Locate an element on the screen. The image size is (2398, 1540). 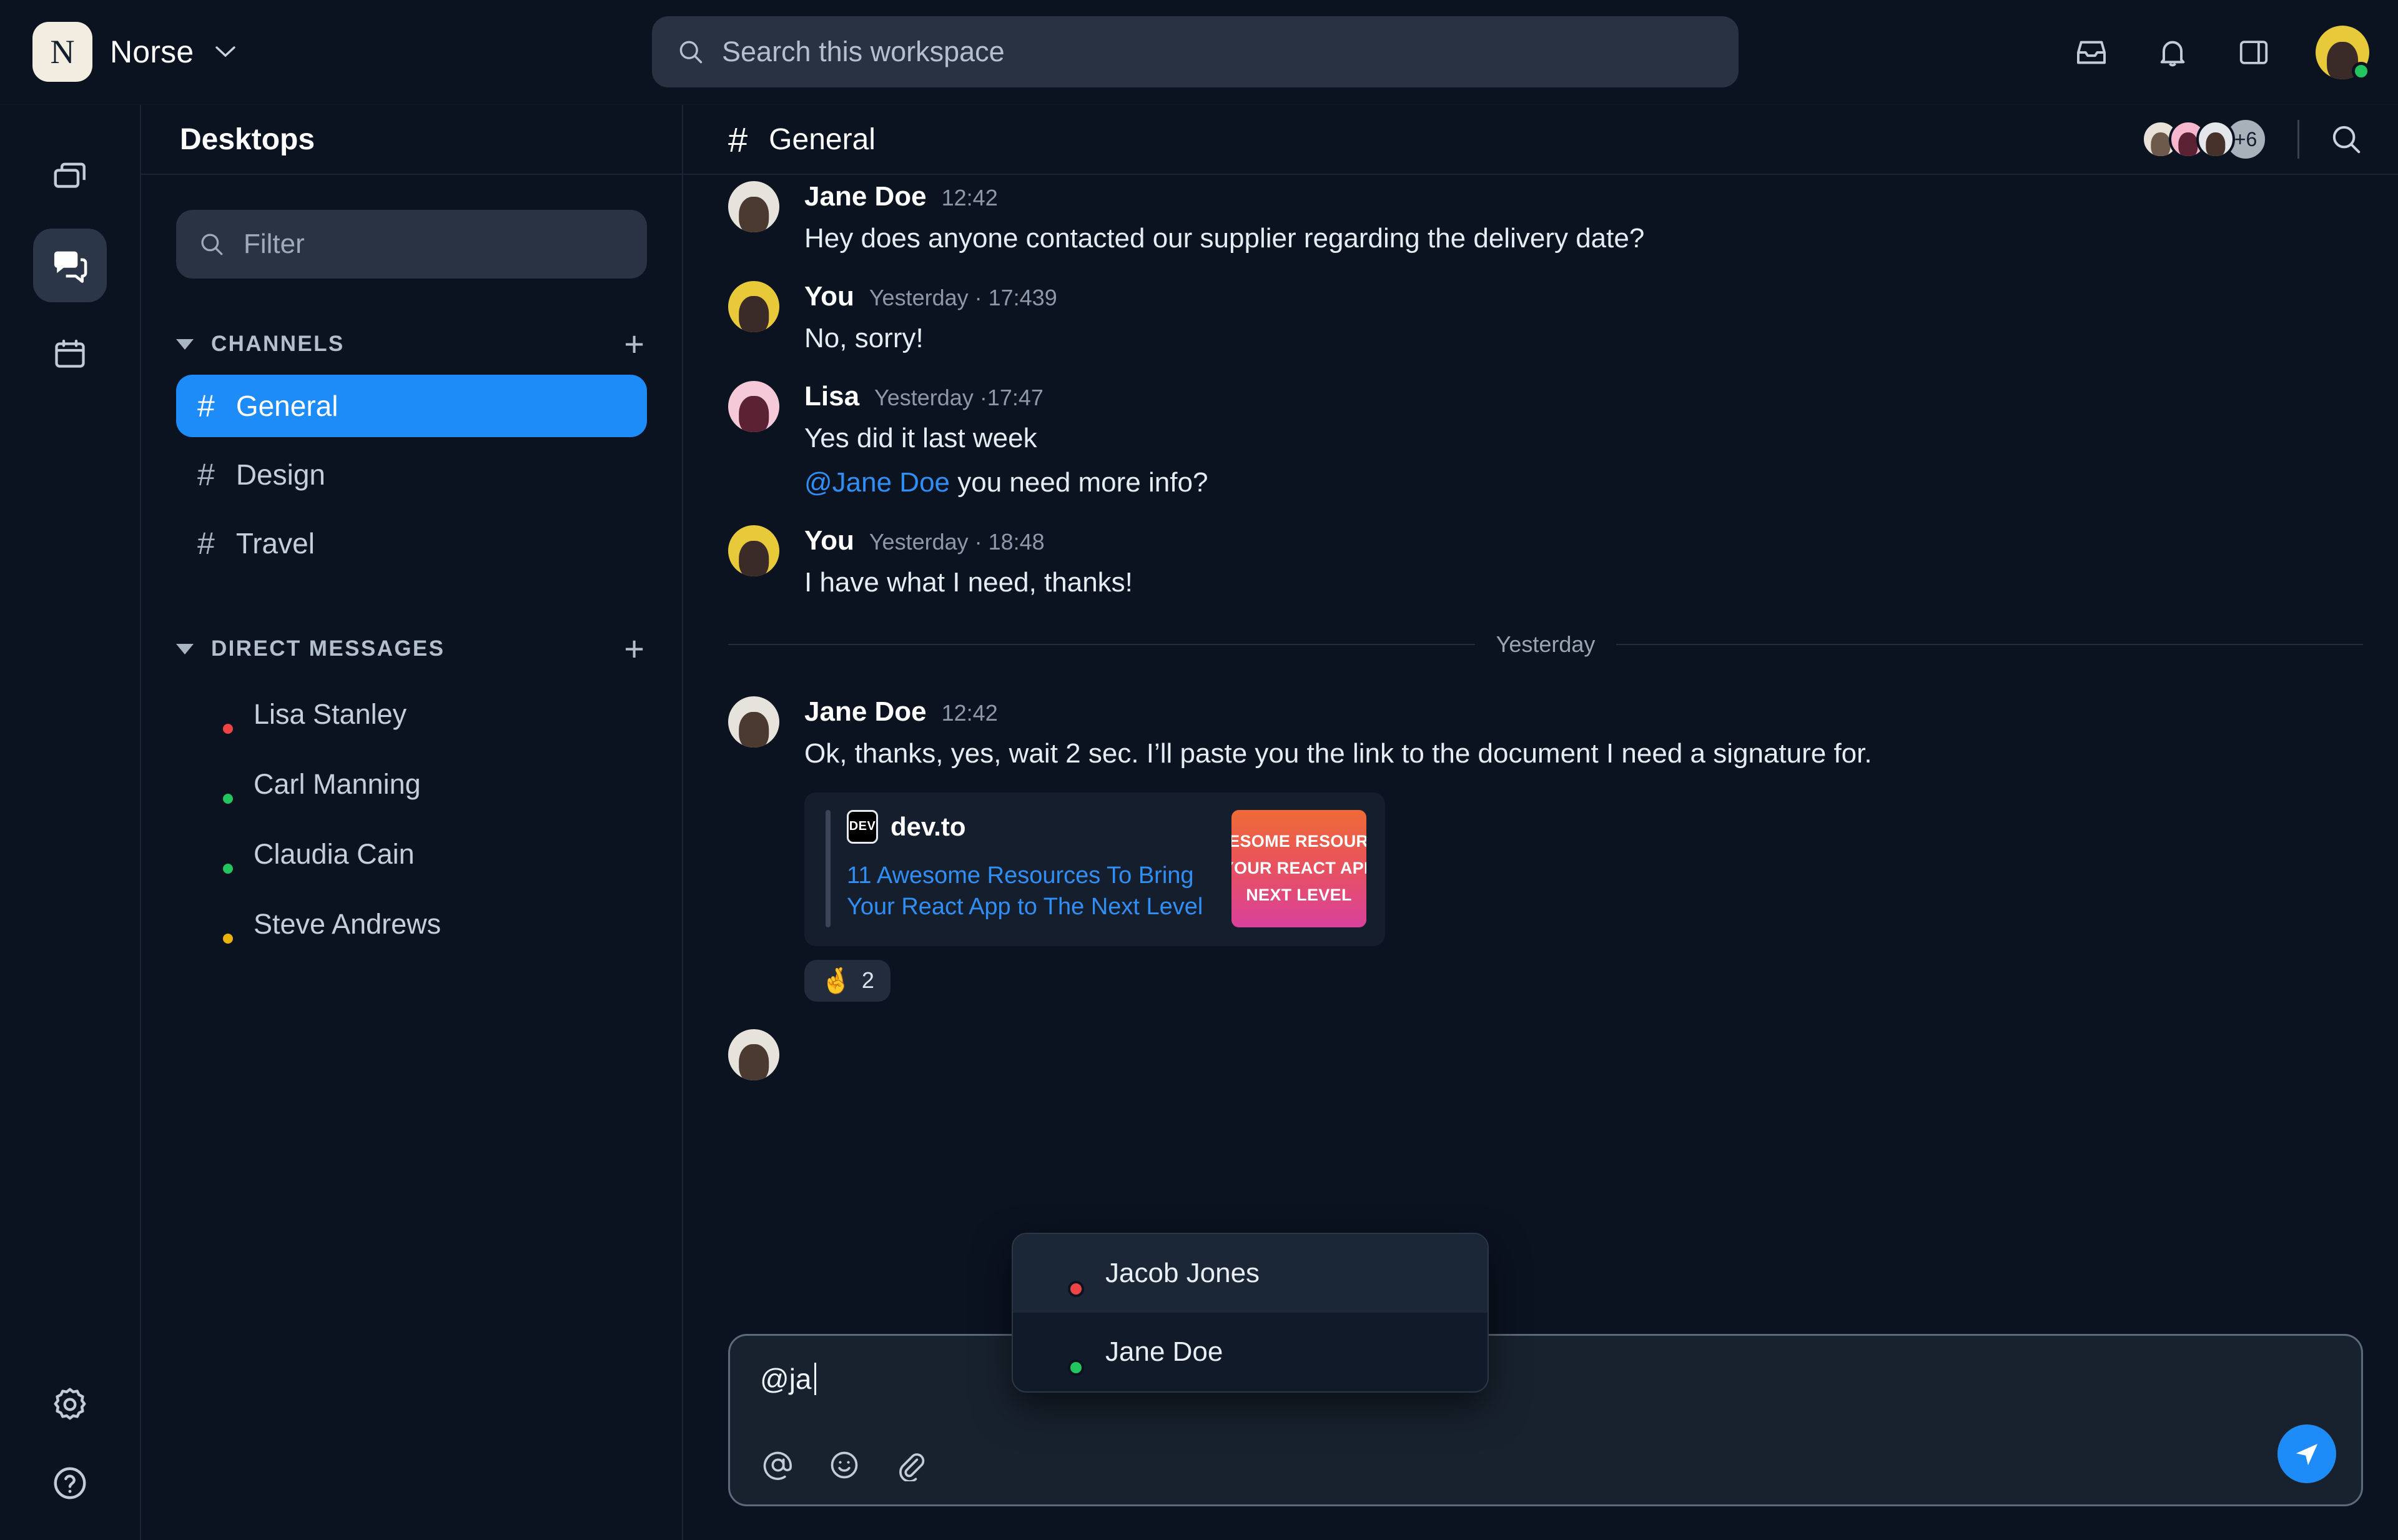
bell-icon is located at coordinates (2172, 52).